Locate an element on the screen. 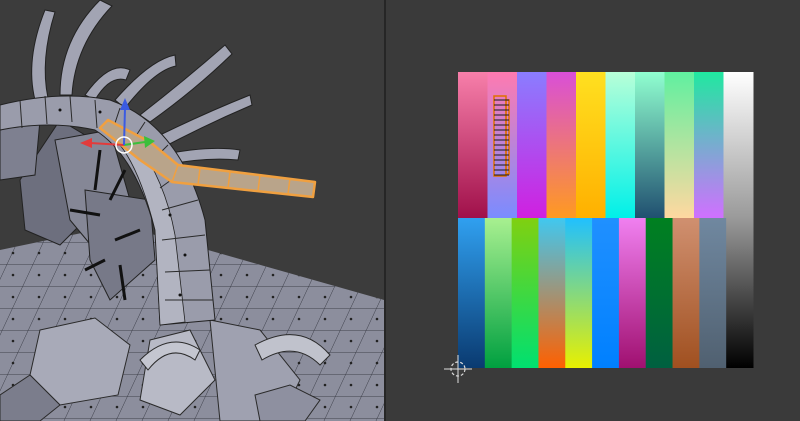 The width and height of the screenshot is (800, 421). gizmo-z-axis is located at coordinates (124, 126).